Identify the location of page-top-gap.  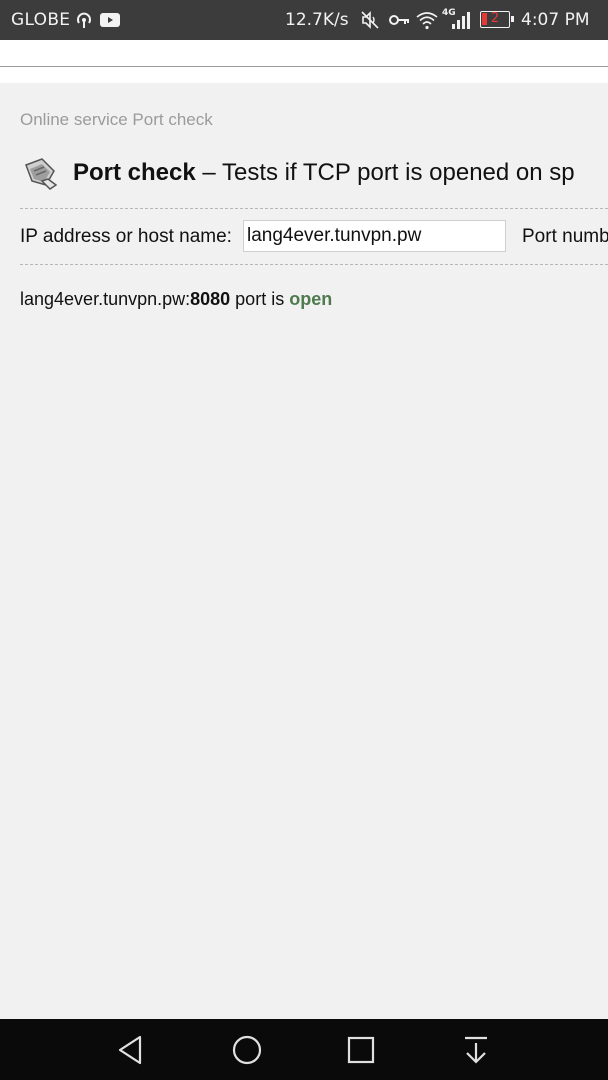
(304, 75).